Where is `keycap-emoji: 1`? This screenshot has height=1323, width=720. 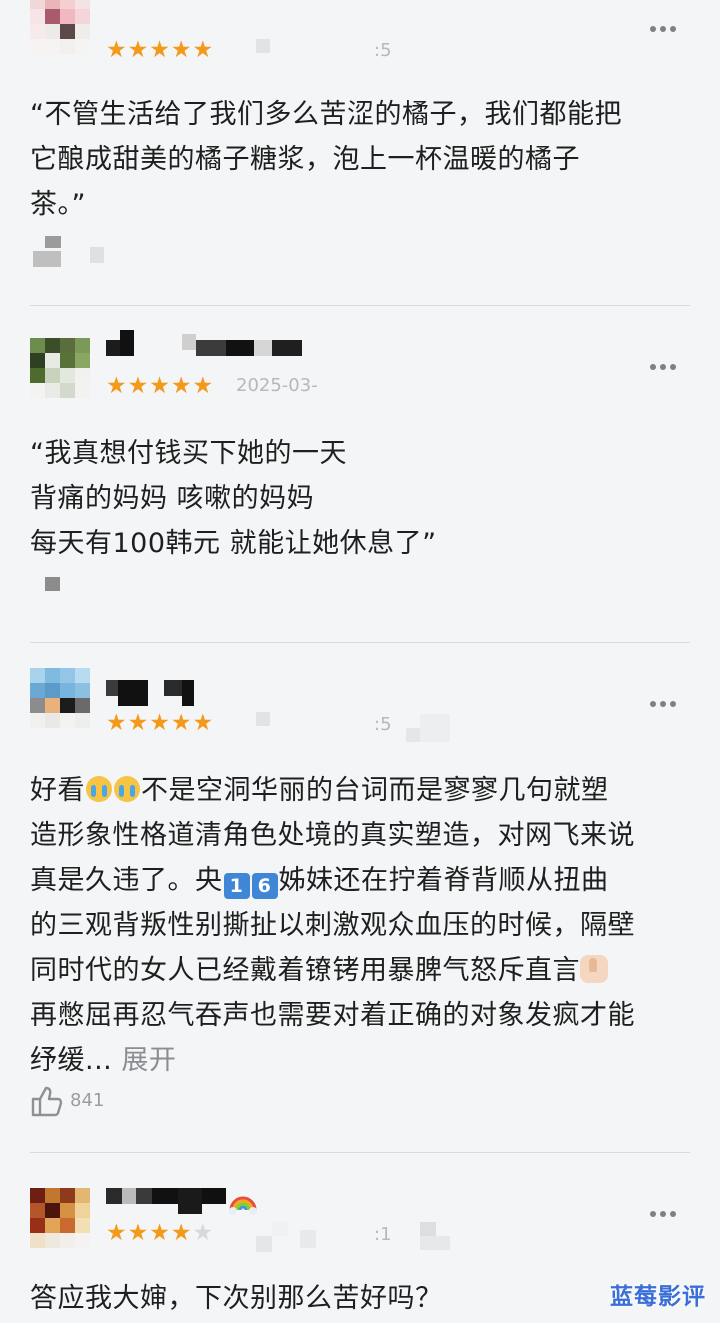 keycap-emoji: 1 is located at coordinates (236, 886).